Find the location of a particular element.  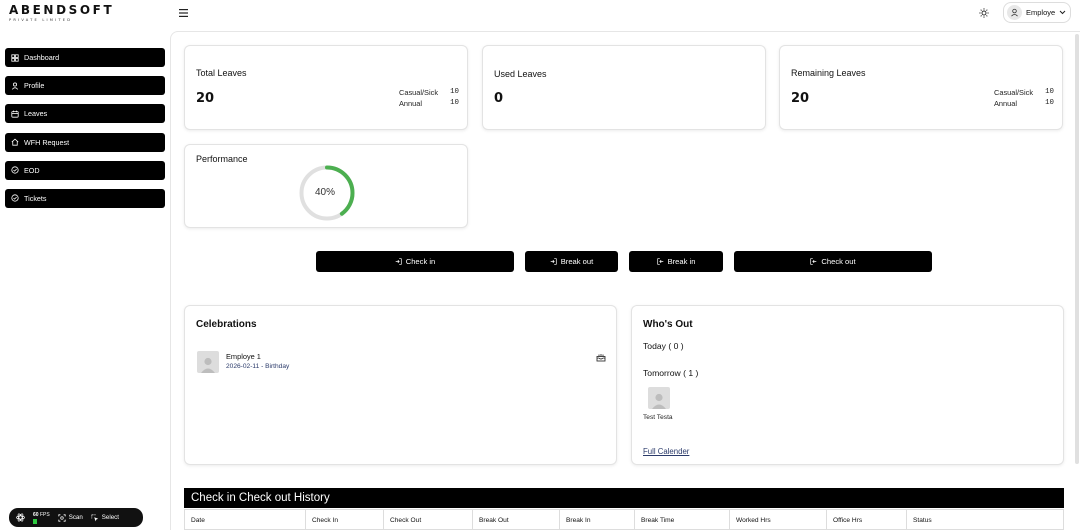

chevron-down-icon is located at coordinates (1062, 12).